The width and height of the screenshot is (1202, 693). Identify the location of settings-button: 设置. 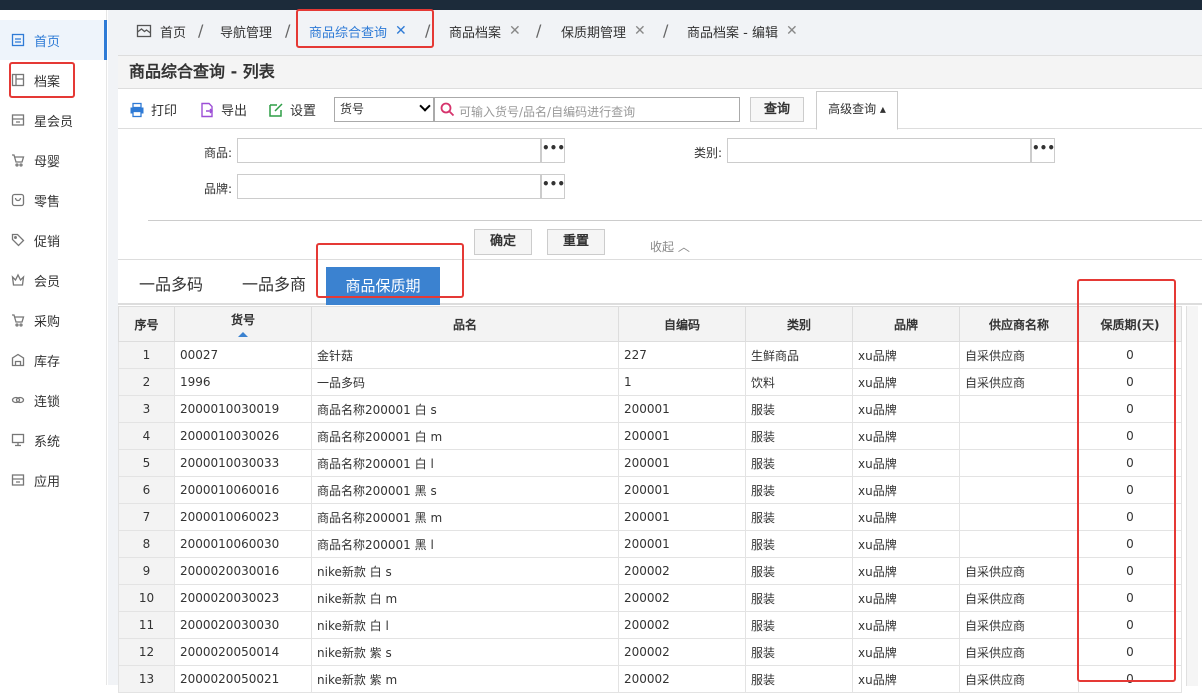
(292, 109).